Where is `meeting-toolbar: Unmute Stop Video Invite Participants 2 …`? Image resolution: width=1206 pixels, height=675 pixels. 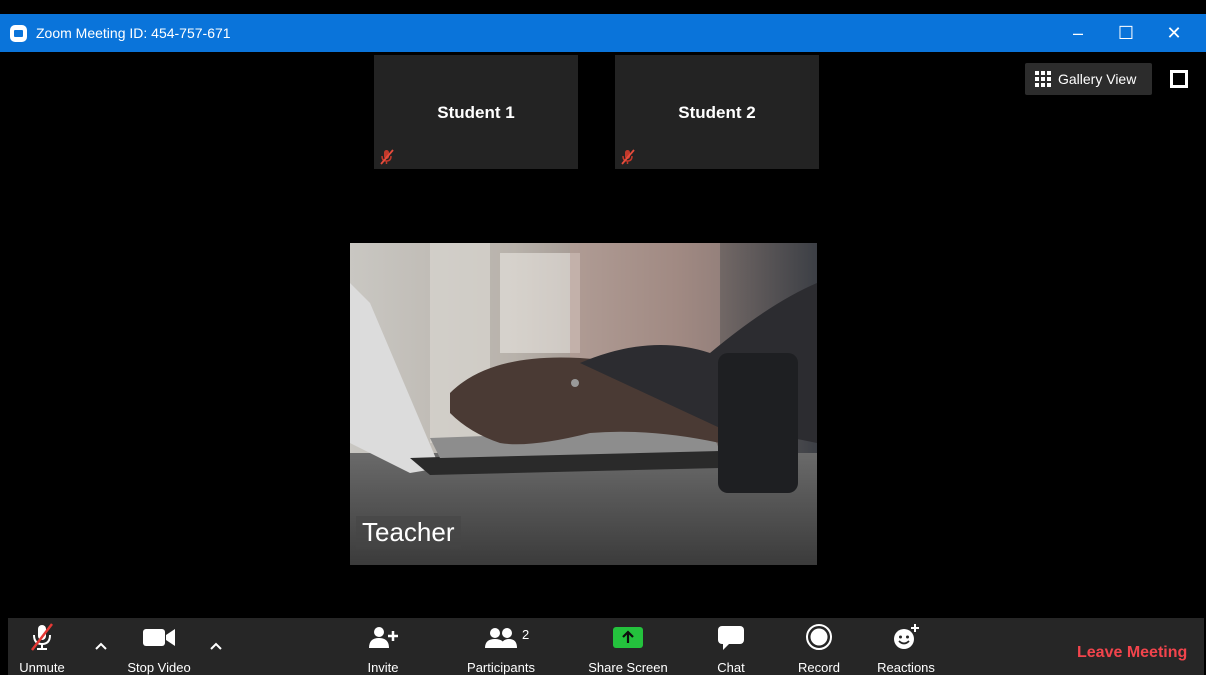
meeting-toolbar: Unmute Stop Video Invite Participants 2 … is located at coordinates (606, 646).